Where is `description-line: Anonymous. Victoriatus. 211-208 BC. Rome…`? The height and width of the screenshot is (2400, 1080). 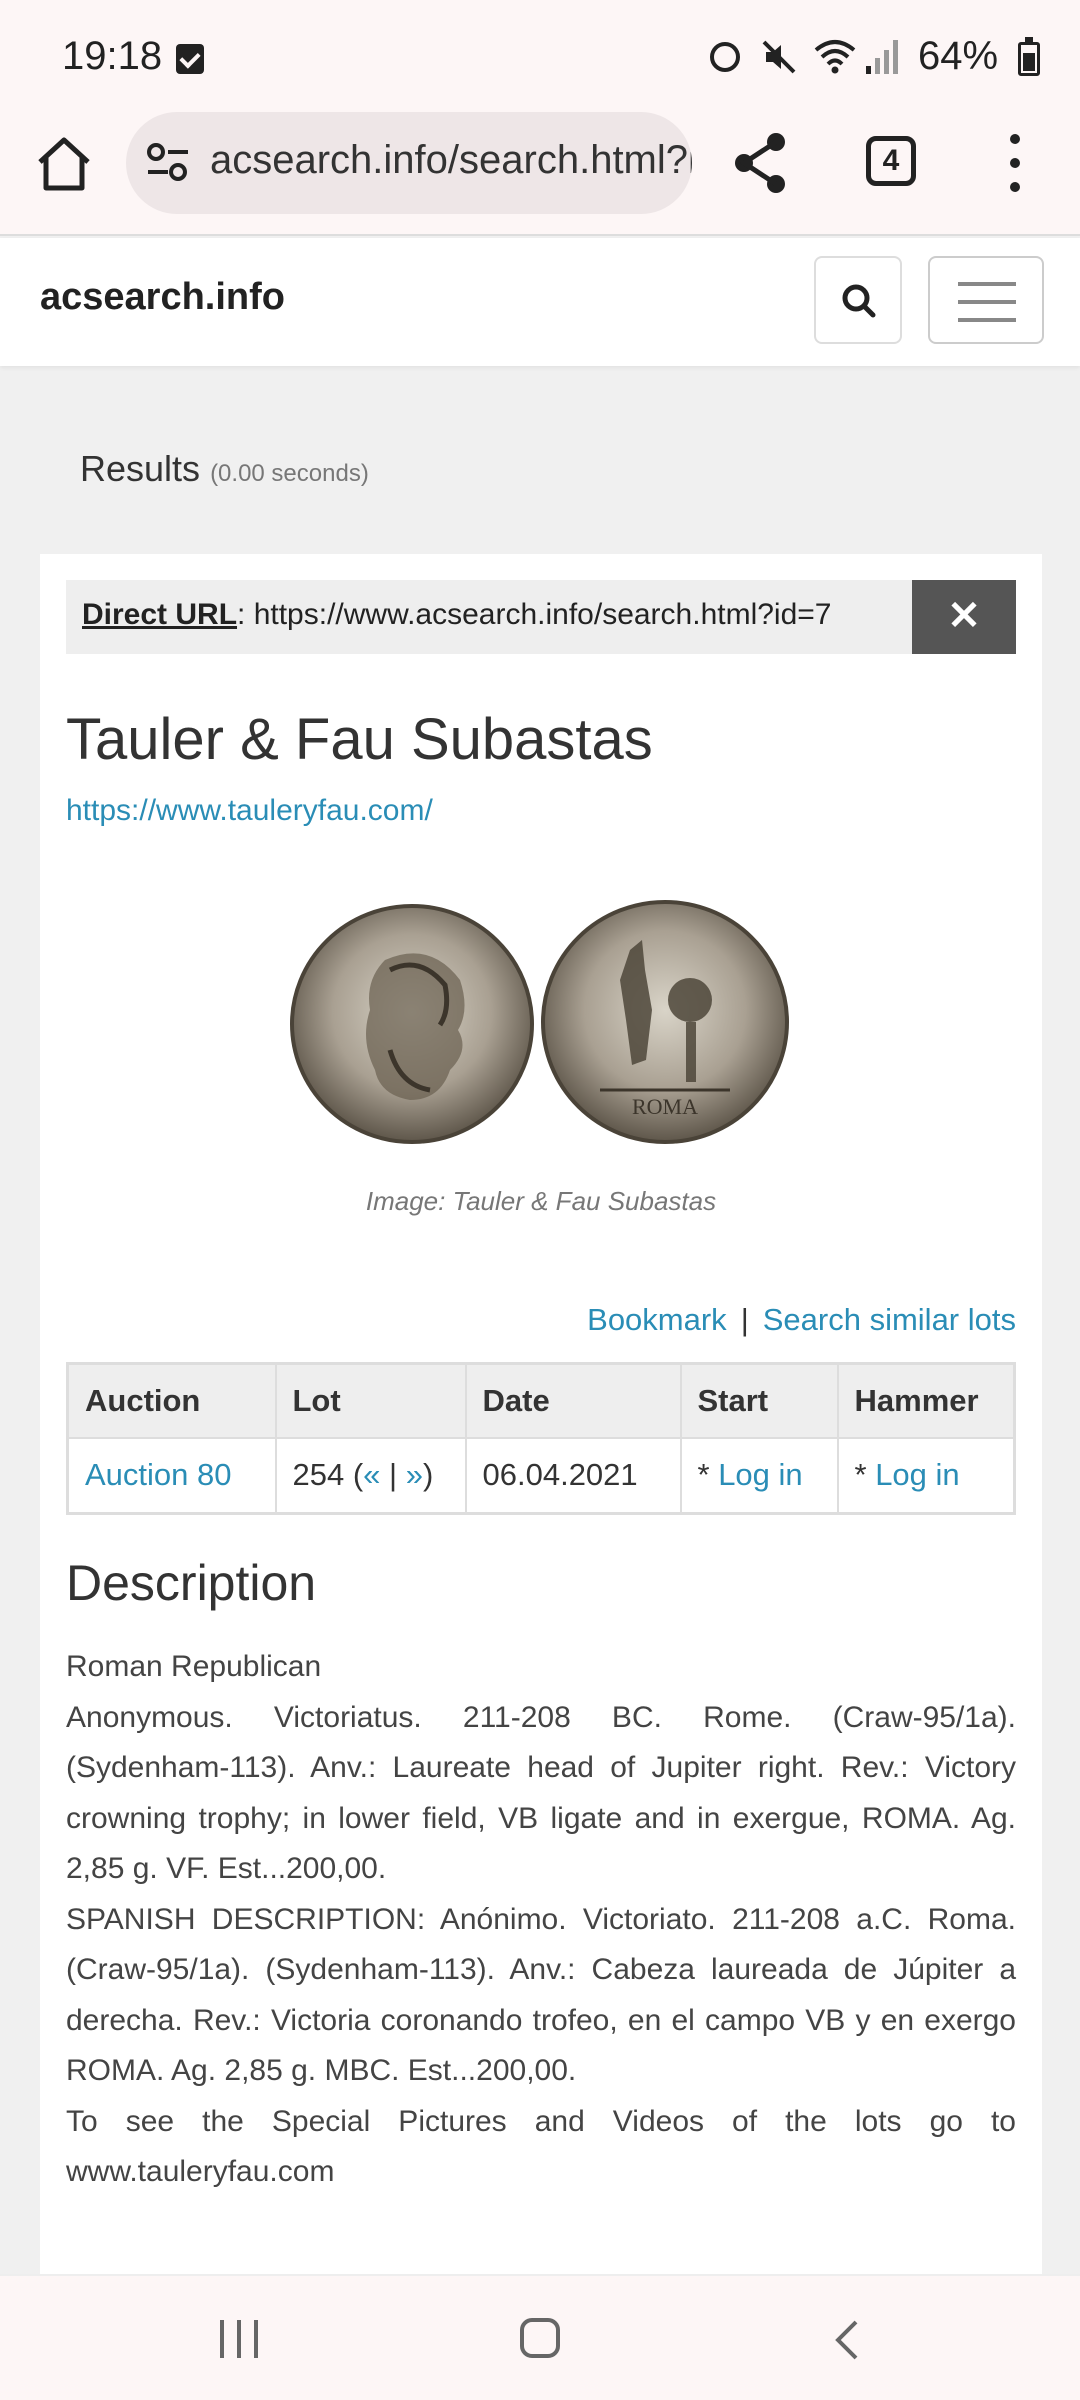 description-line: Anonymous. Victoriatus. 211-208 BC. Rome… is located at coordinates (541, 1793).